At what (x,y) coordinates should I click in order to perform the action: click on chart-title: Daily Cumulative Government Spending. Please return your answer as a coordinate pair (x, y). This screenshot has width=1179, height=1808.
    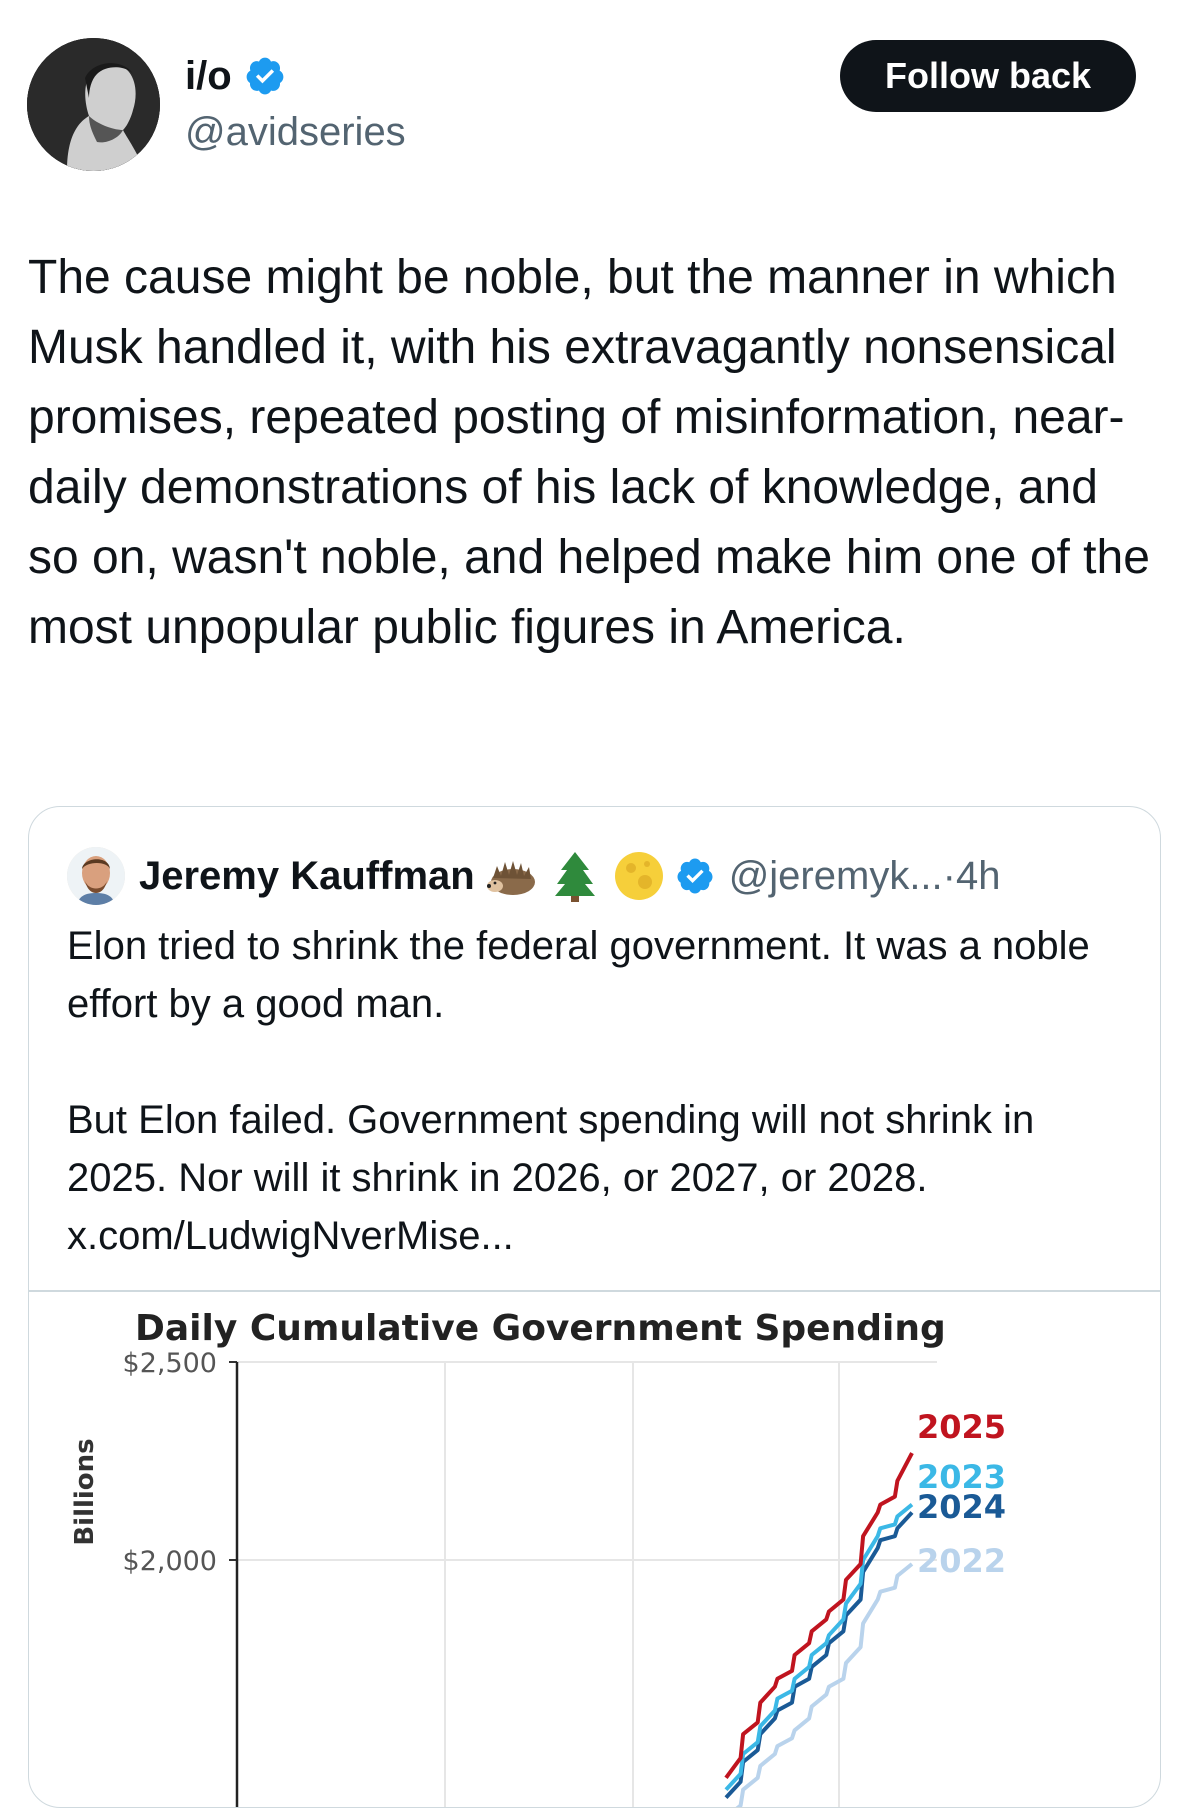
    Looking at the image, I should click on (540, 1328).